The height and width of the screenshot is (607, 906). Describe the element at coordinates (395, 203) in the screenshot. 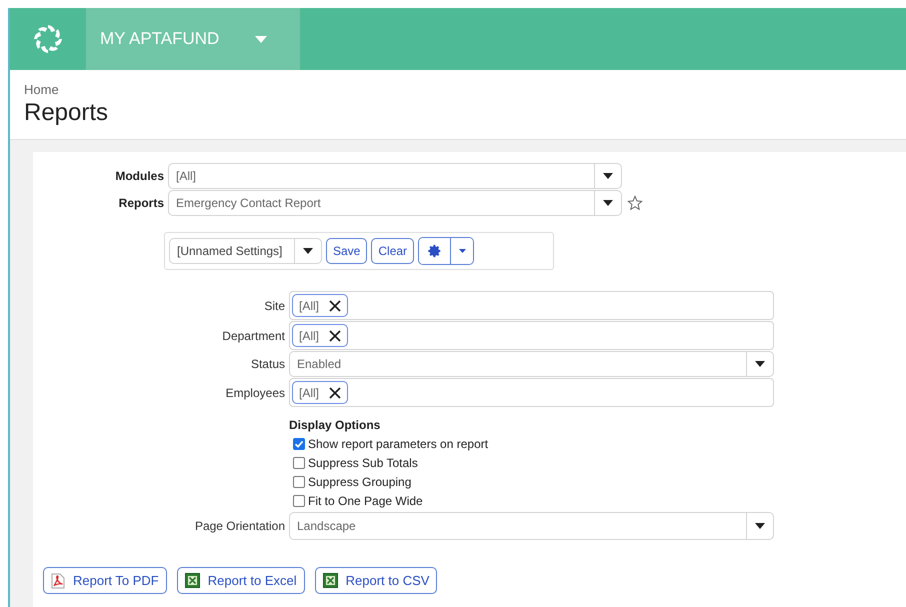

I see `dropdown-field: Emergency Contact Report` at that location.